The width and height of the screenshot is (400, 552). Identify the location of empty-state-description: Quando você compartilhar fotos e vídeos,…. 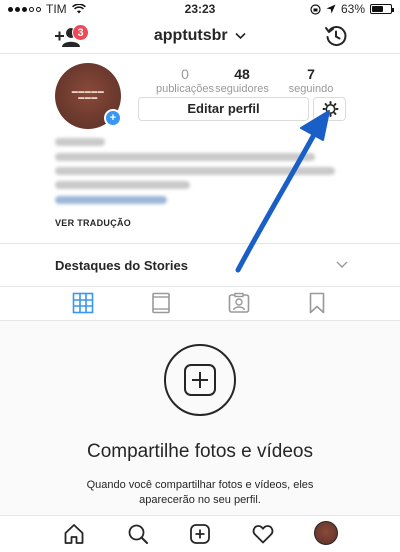
(200, 492).